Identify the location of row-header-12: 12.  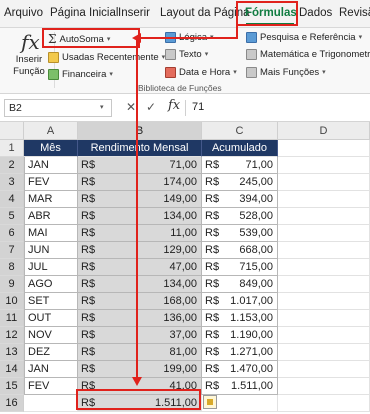
(12, 335).